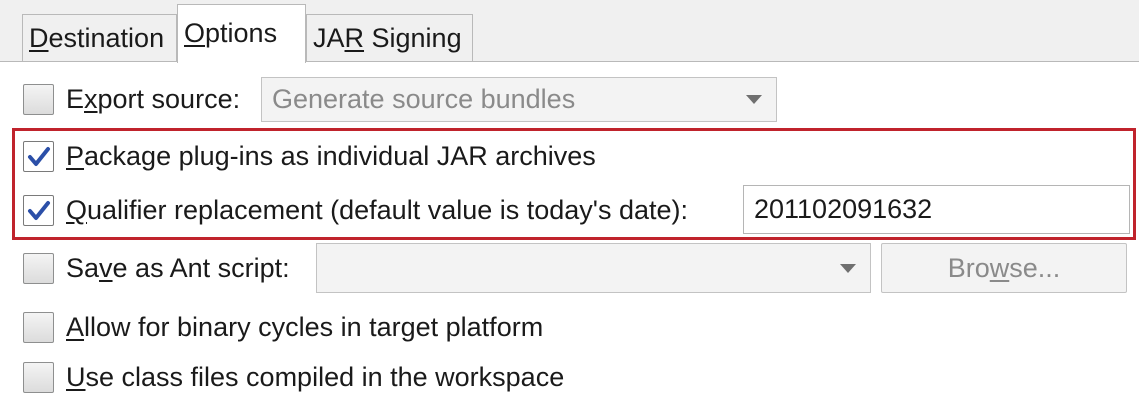 Image resolution: width=1139 pixels, height=408 pixels. I want to click on tab-divider, so click(569, 61).